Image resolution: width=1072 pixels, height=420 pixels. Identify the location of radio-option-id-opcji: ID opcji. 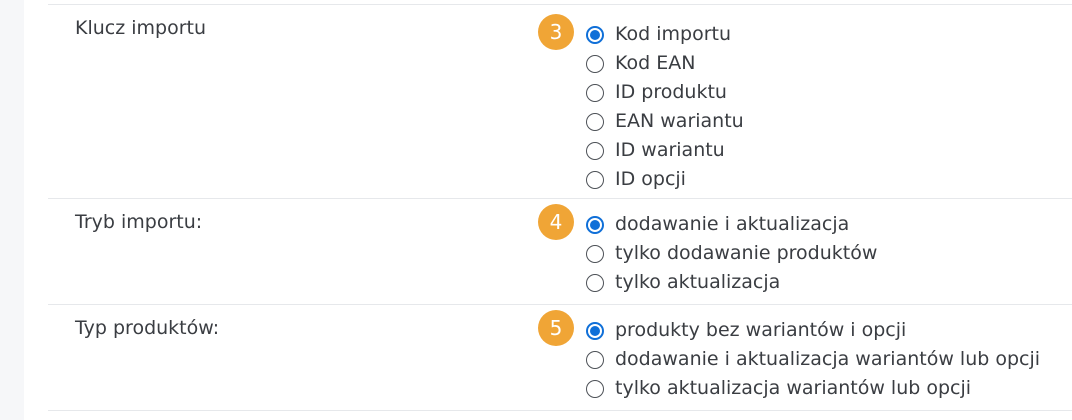
(665, 179).